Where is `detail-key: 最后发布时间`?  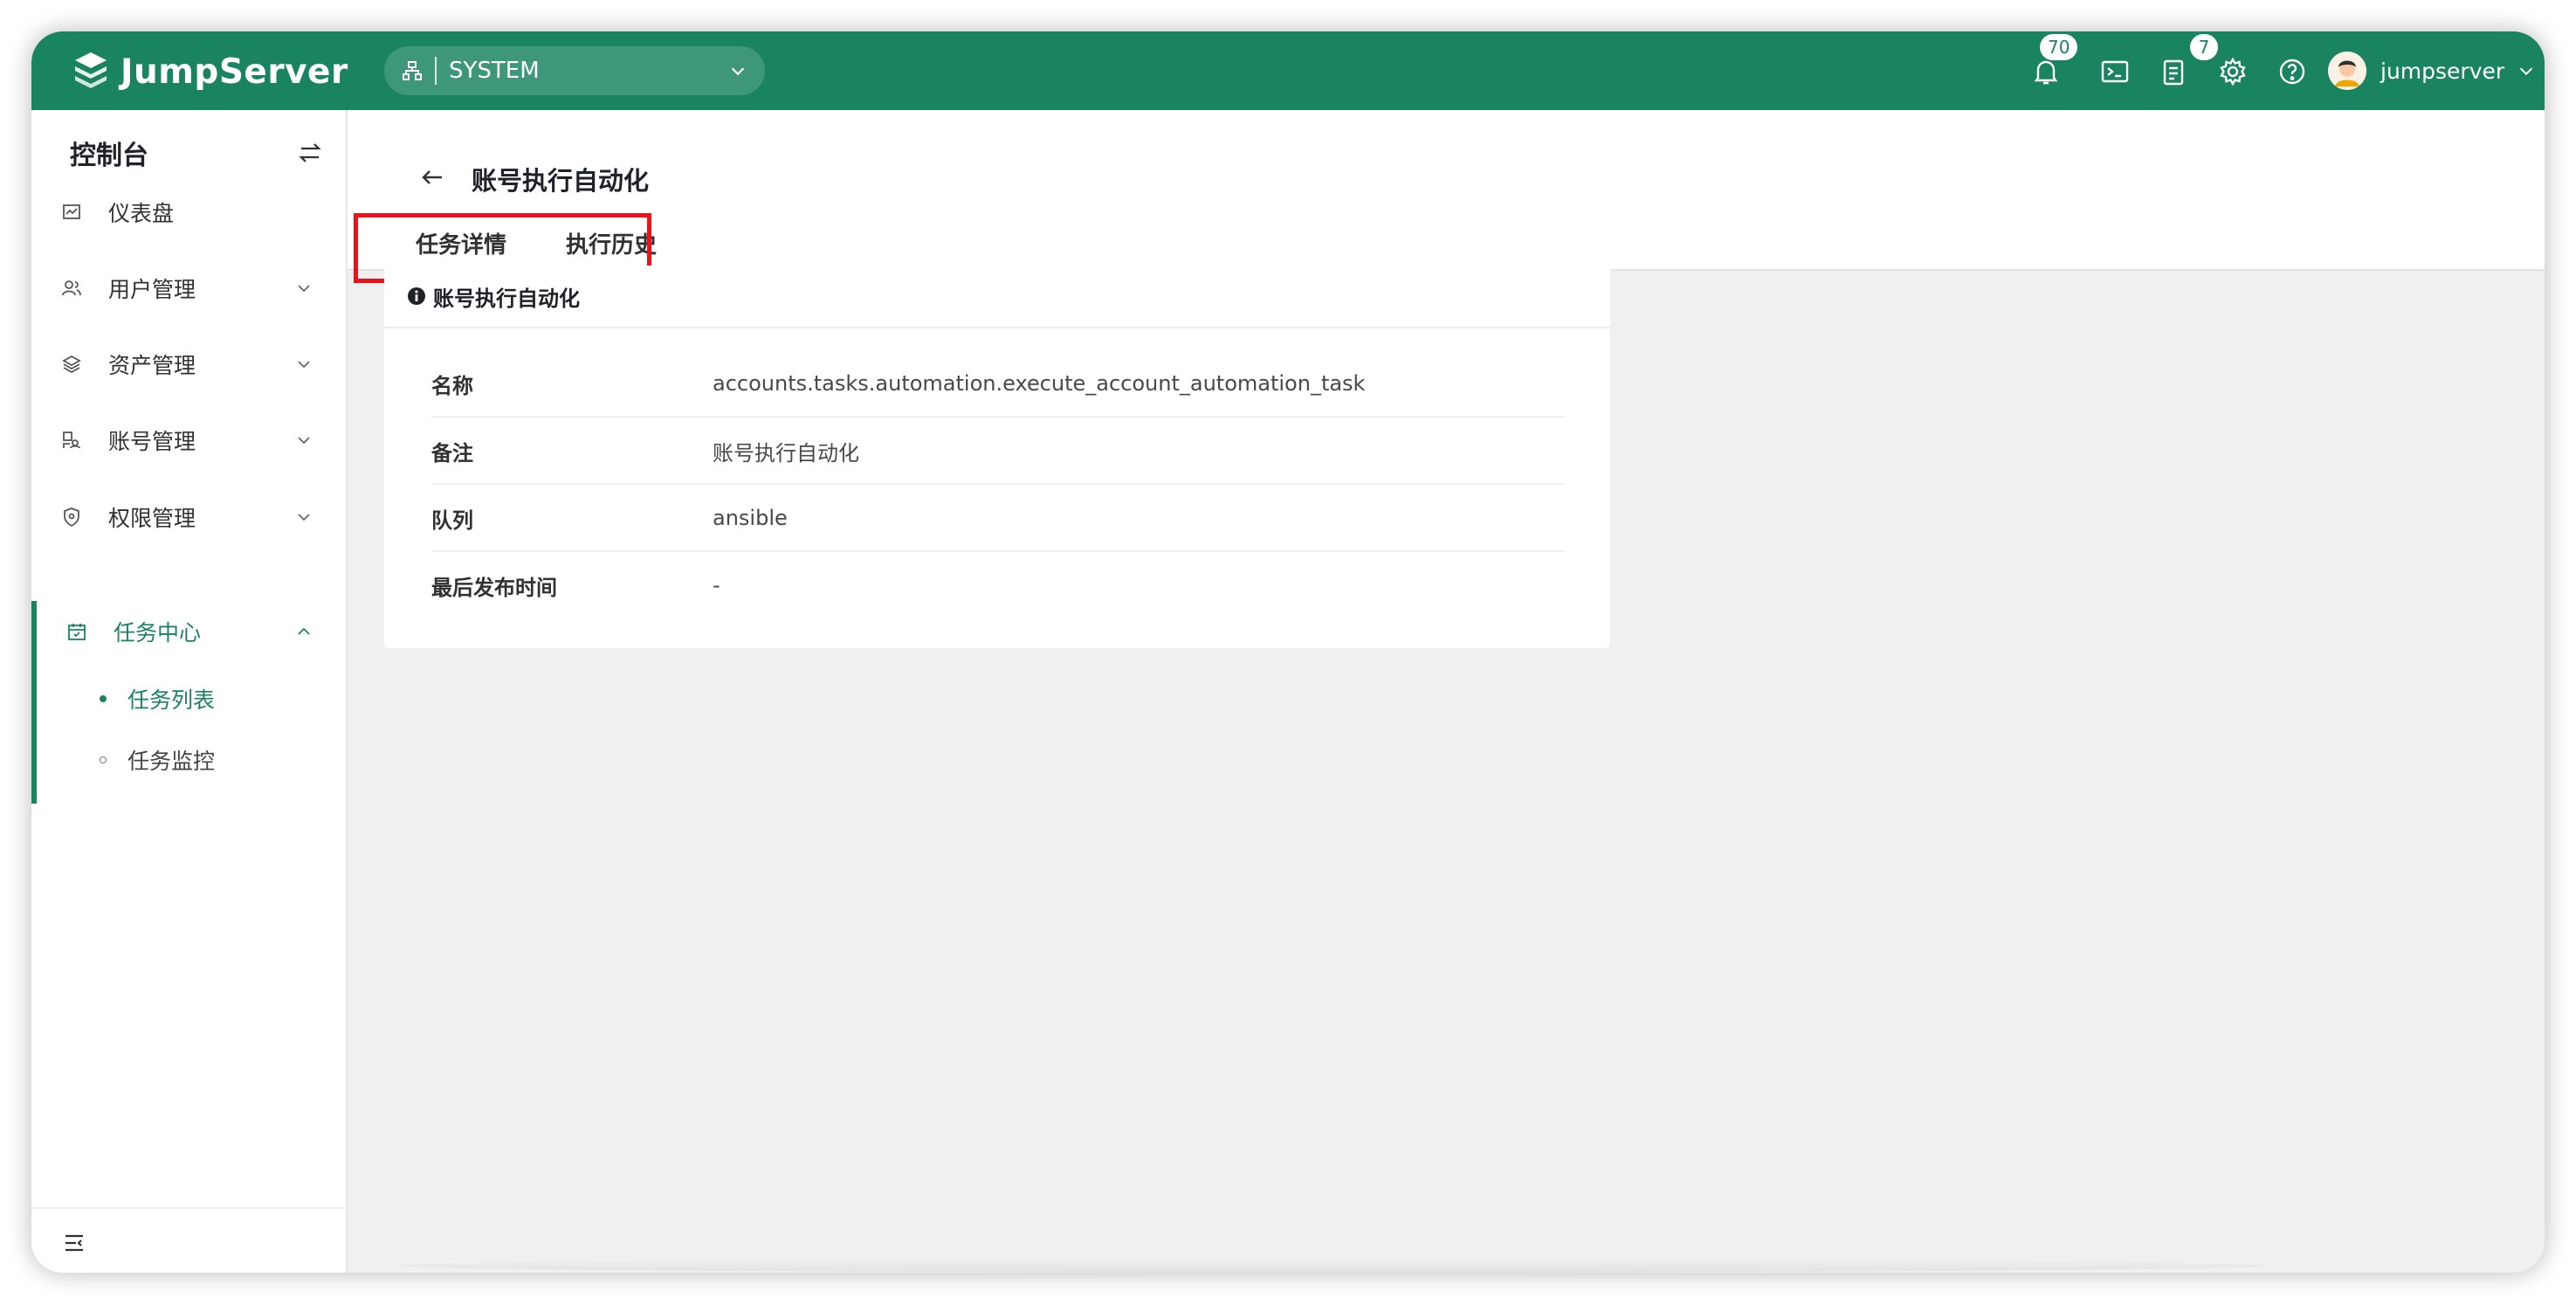 detail-key: 最后发布时间 is located at coordinates (494, 587).